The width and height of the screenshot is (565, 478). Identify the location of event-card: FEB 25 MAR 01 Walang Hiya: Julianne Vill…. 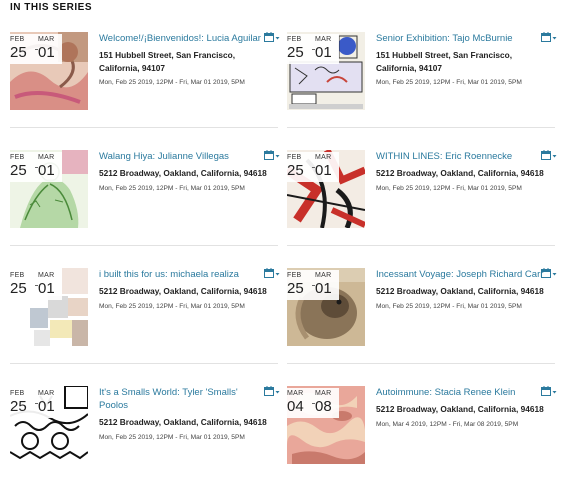
(145, 206).